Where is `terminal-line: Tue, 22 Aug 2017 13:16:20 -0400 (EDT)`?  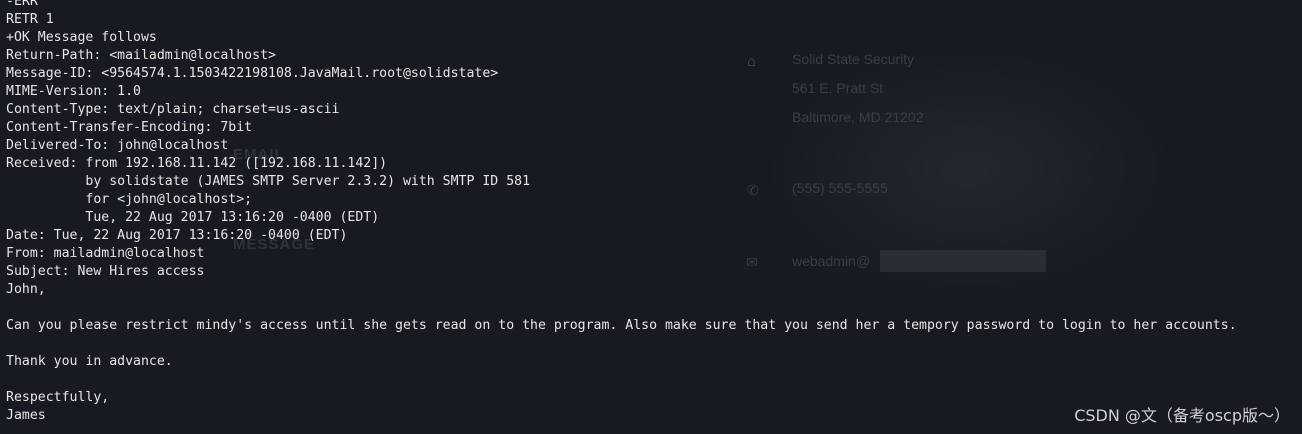 terminal-line: Tue, 22 Aug 2017 13:16:20 -0400 (EDT) is located at coordinates (193, 217).